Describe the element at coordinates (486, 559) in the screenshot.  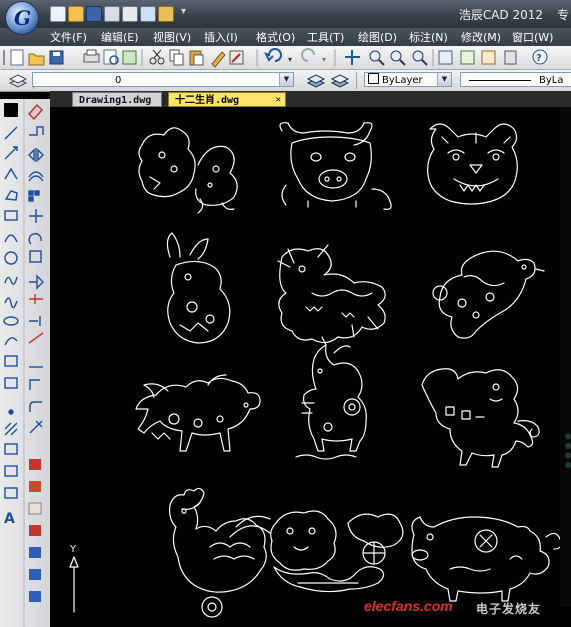
I see `zodiac-pig-figure` at that location.